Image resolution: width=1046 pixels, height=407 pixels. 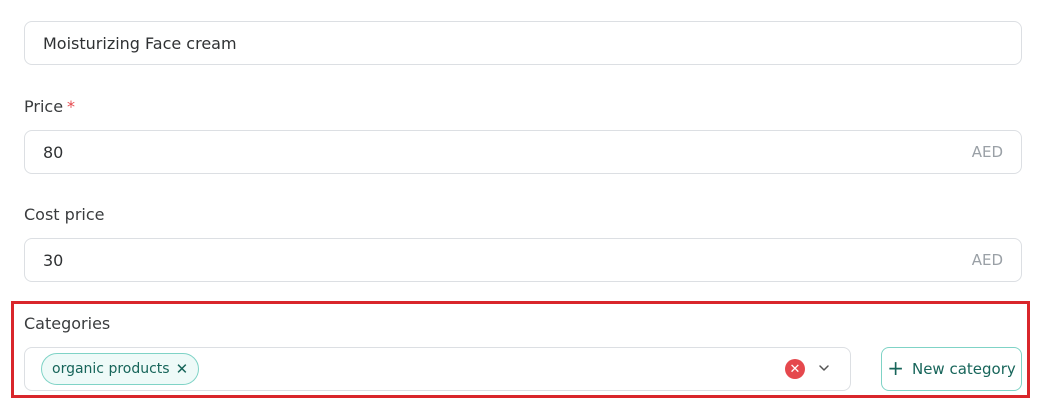 I want to click on required-asterisk: *, so click(x=71, y=106).